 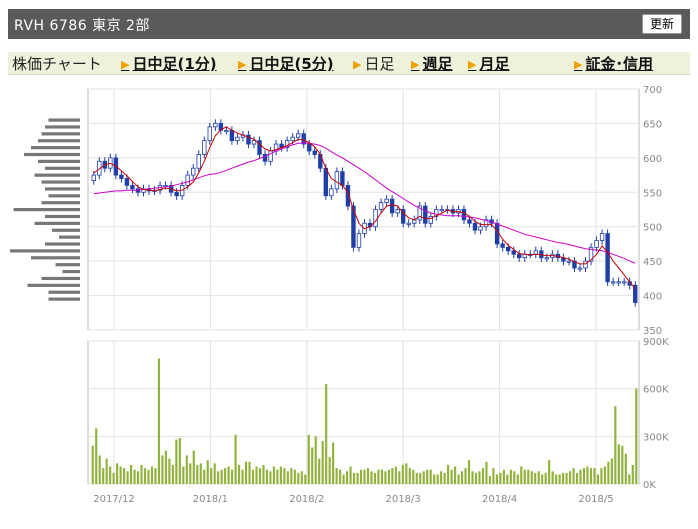 I want to click on x-tick-label: 2017/12, so click(x=114, y=499).